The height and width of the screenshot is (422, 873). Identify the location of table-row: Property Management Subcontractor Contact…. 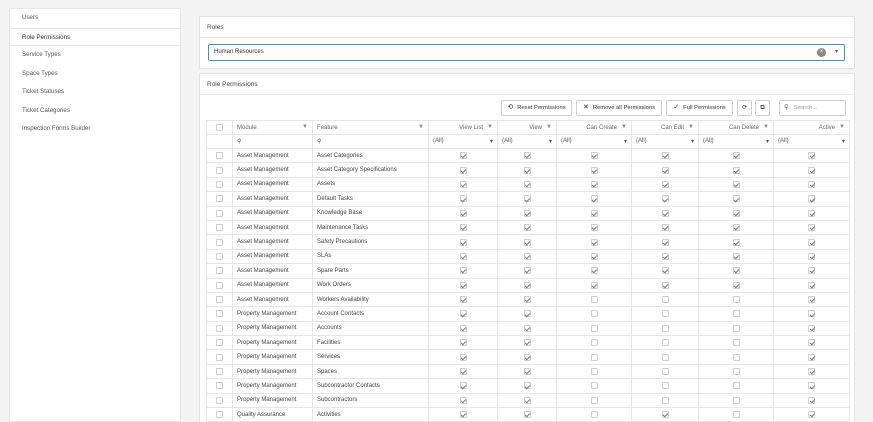
(528, 386).